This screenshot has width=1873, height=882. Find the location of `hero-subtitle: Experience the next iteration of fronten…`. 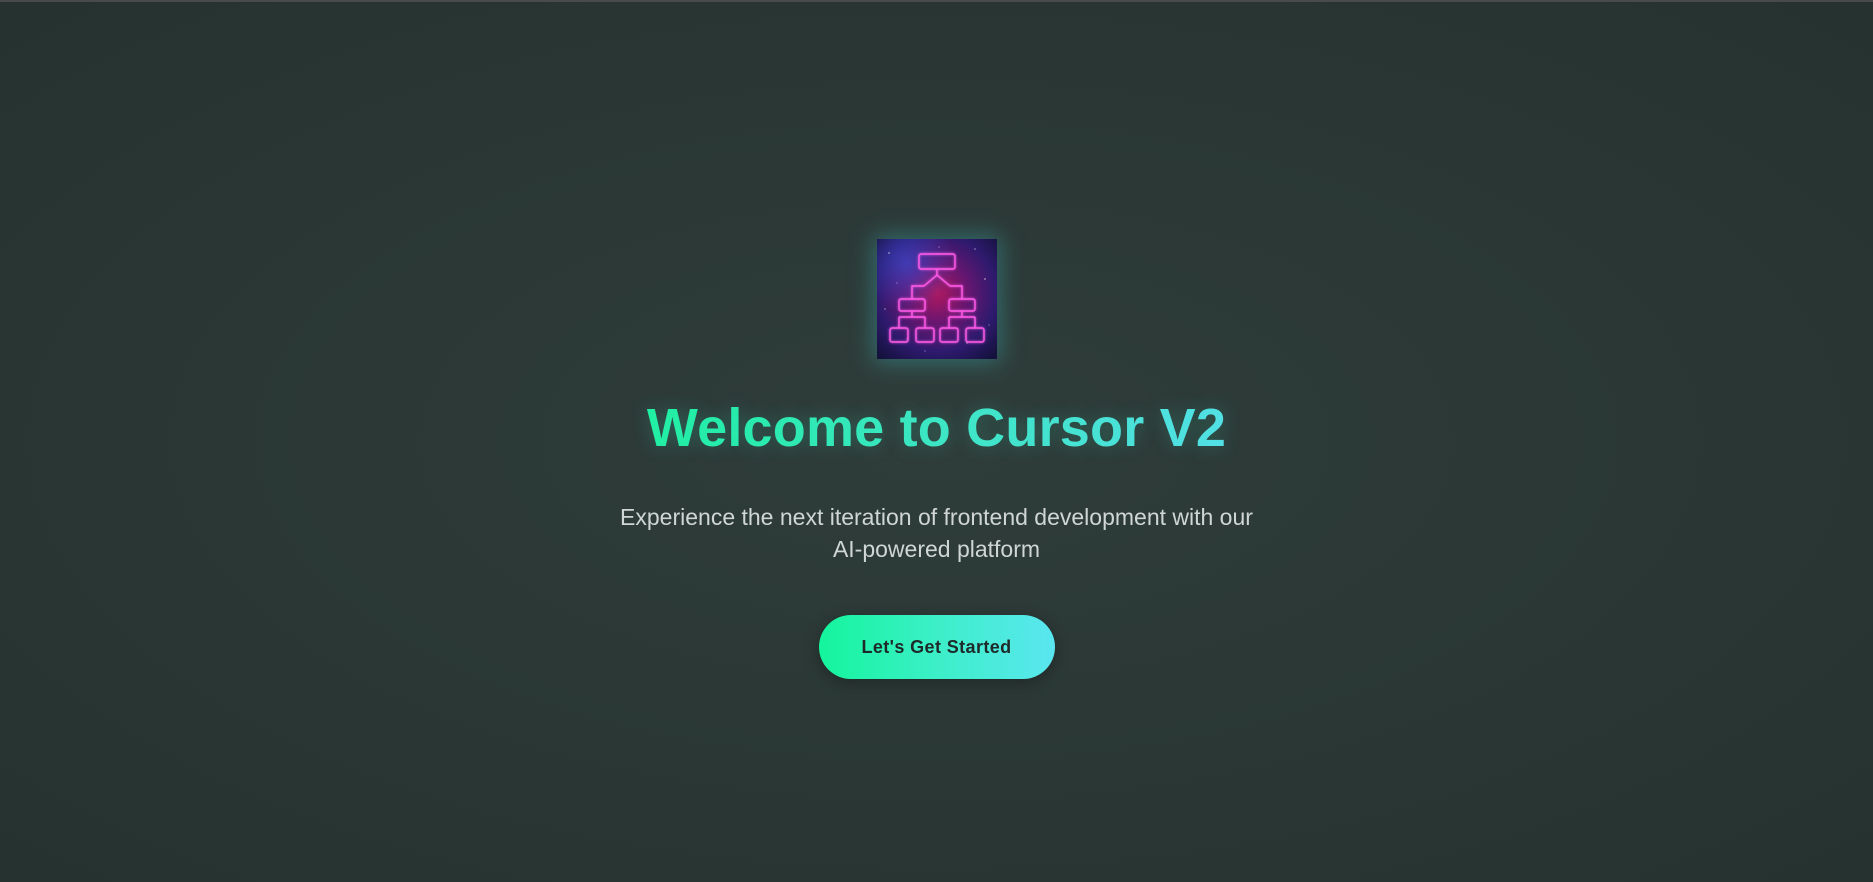

hero-subtitle: Experience the next iteration of fronten… is located at coordinates (936, 533).